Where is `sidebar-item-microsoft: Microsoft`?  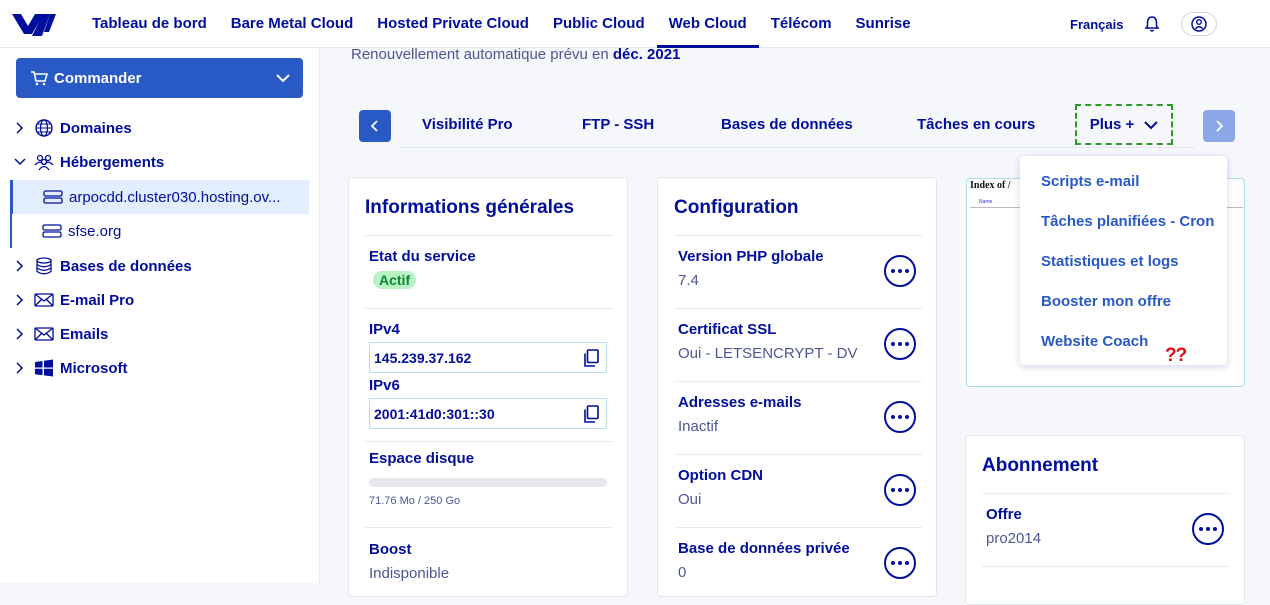 sidebar-item-microsoft: Microsoft is located at coordinates (160, 368).